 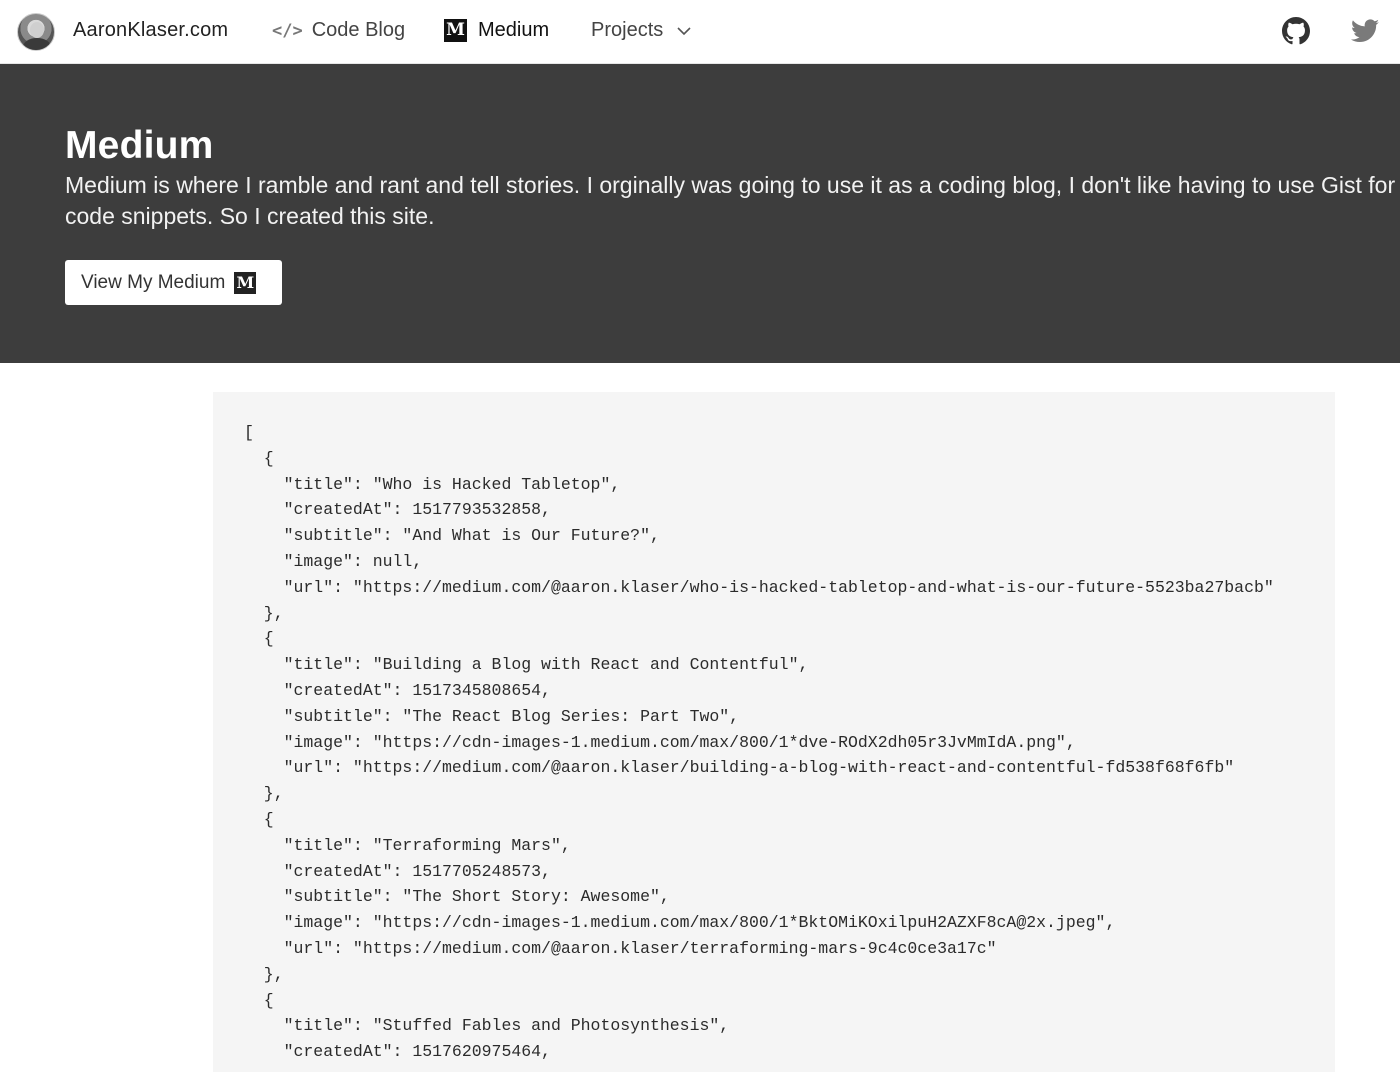 I want to click on nav-medium-label: Medium, so click(x=514, y=30).